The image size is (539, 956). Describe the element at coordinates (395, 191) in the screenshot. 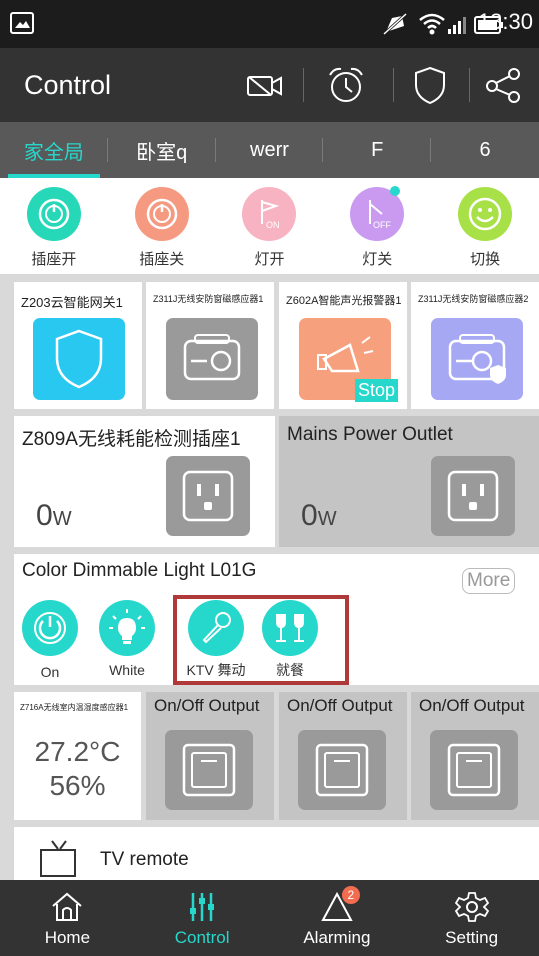

I see `new-indicator-dot` at that location.